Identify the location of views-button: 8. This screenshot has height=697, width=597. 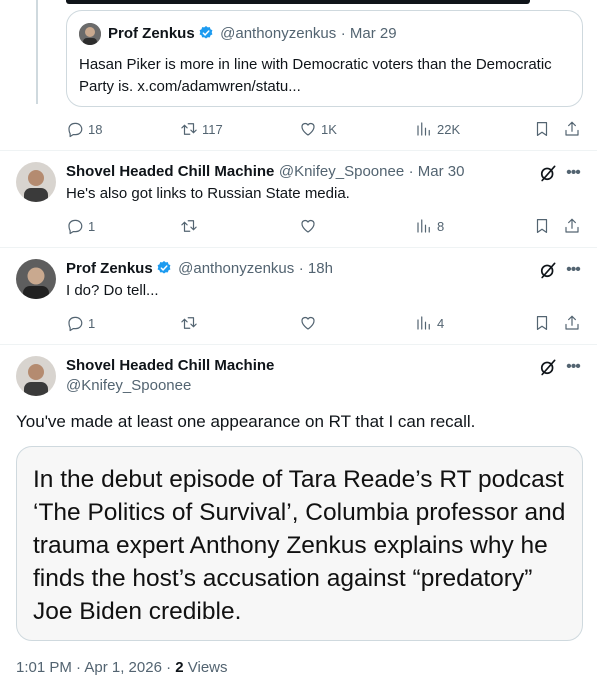
(429, 226).